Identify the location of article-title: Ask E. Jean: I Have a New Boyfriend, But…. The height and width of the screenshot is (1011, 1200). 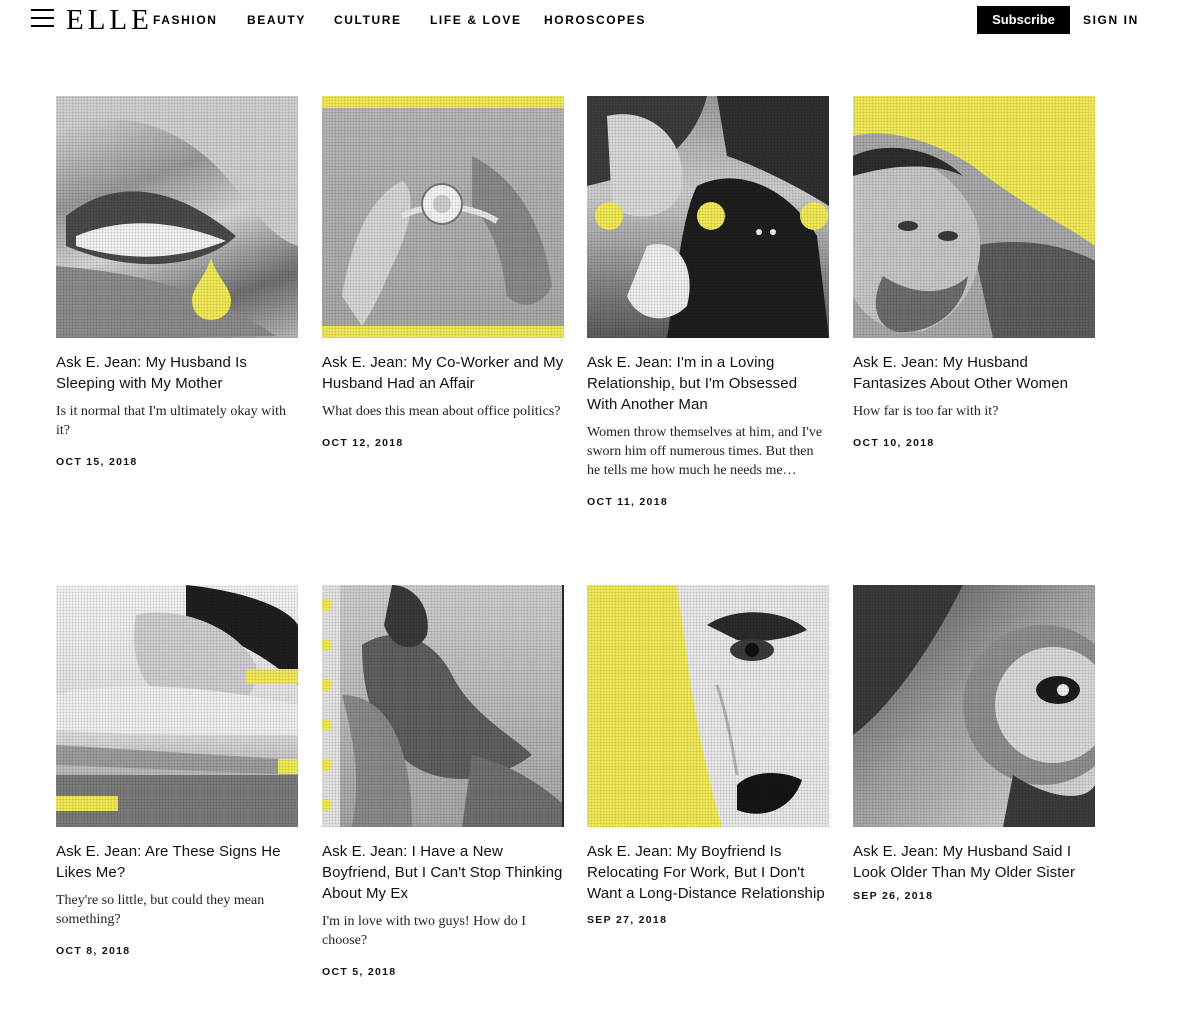
(443, 872).